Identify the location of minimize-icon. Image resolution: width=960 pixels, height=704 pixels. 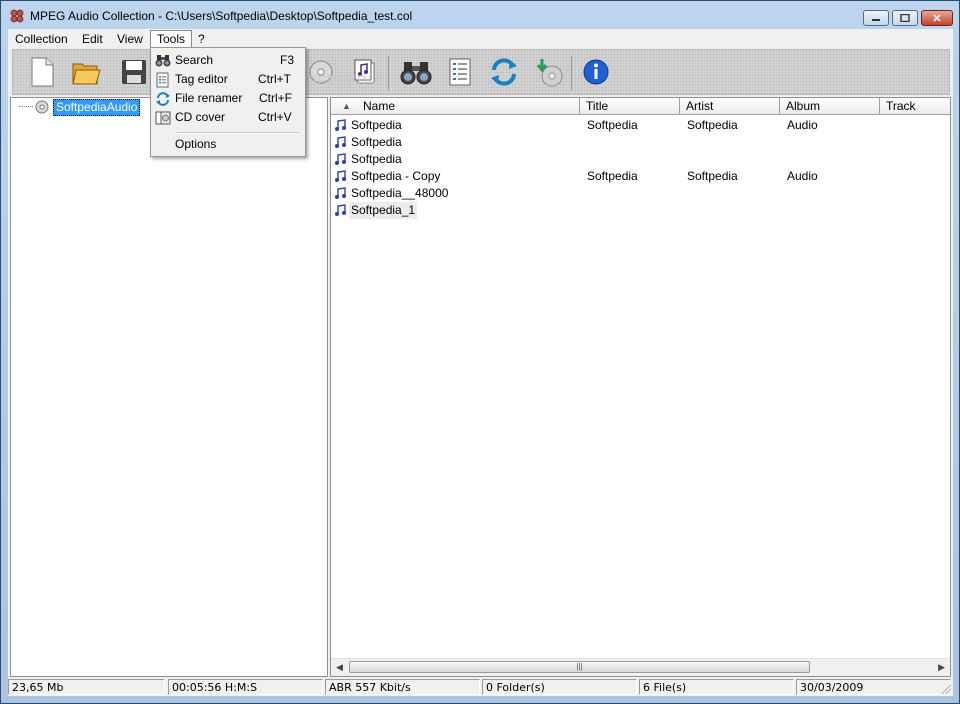
(876, 20).